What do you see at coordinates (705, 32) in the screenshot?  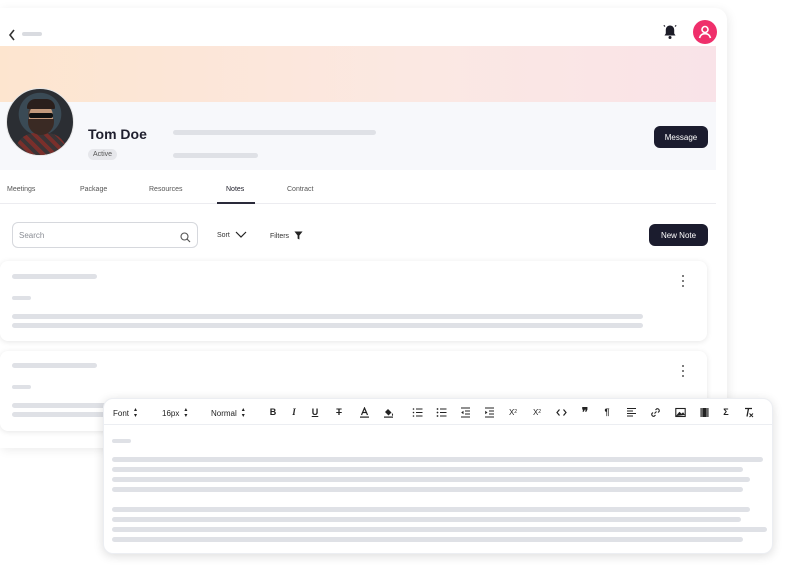 I see `user-account-icon` at bounding box center [705, 32].